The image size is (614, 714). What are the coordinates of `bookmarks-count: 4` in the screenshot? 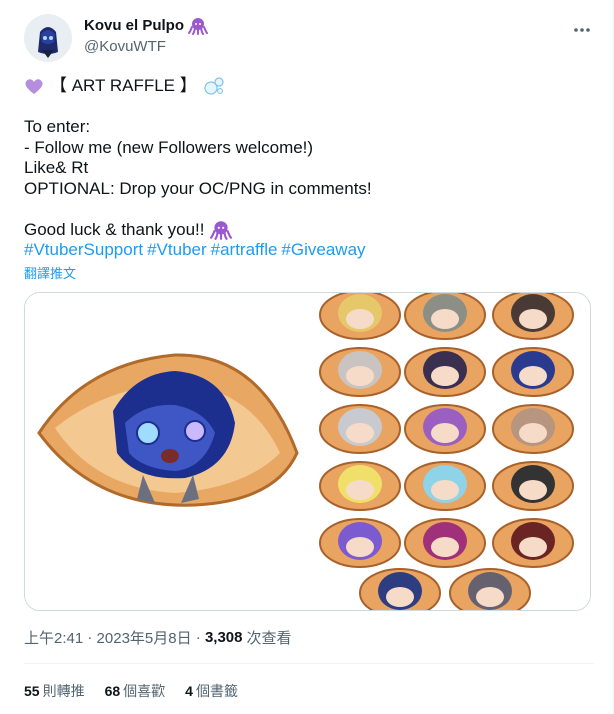 It's located at (189, 691).